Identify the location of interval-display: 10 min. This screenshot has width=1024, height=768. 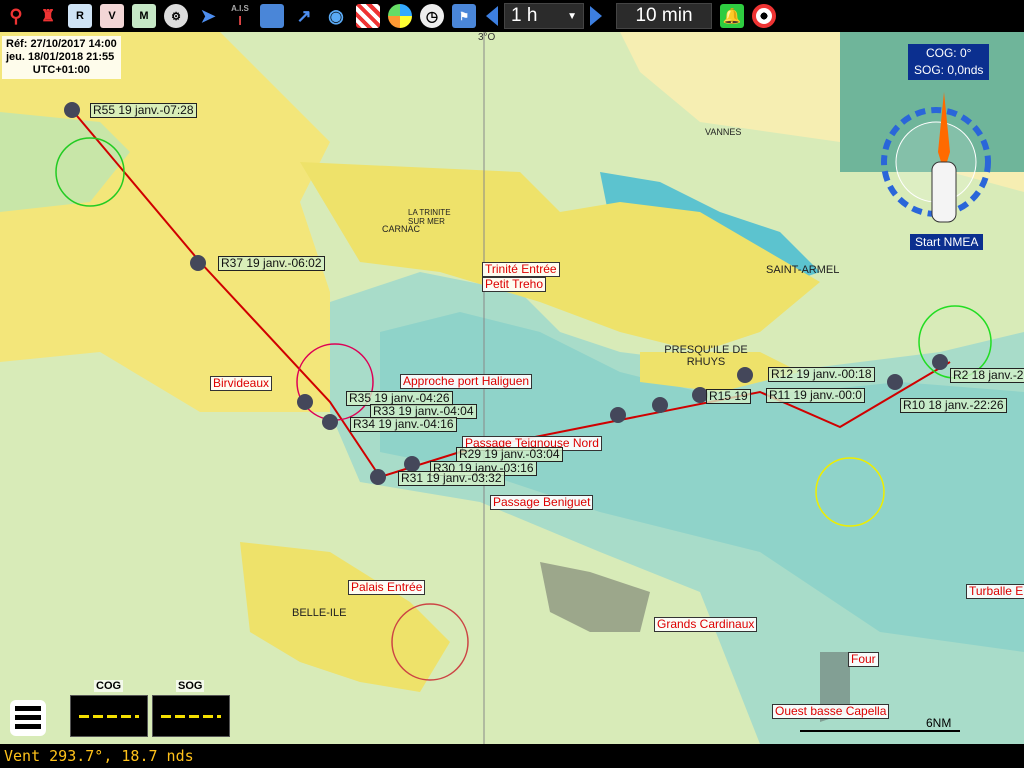
(664, 16).